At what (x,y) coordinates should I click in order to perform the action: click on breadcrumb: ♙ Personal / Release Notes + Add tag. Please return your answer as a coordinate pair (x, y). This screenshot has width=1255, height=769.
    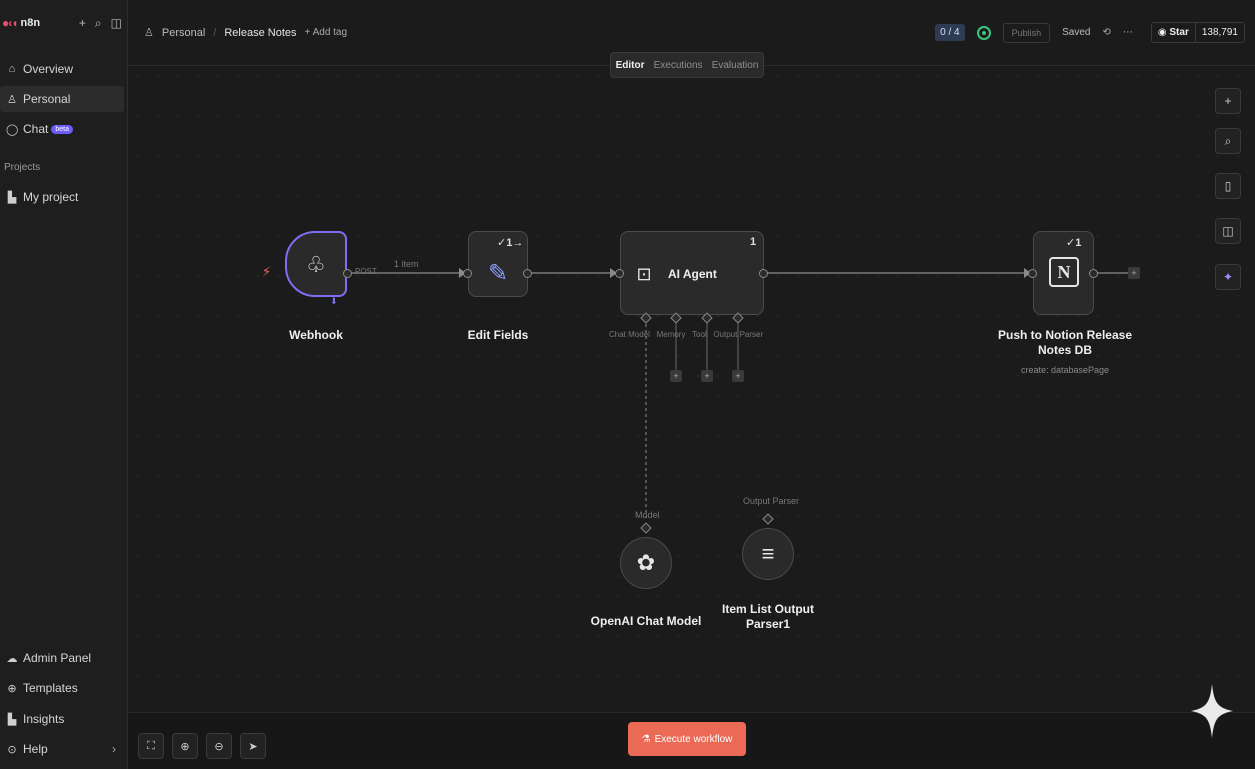
    Looking at the image, I should click on (246, 33).